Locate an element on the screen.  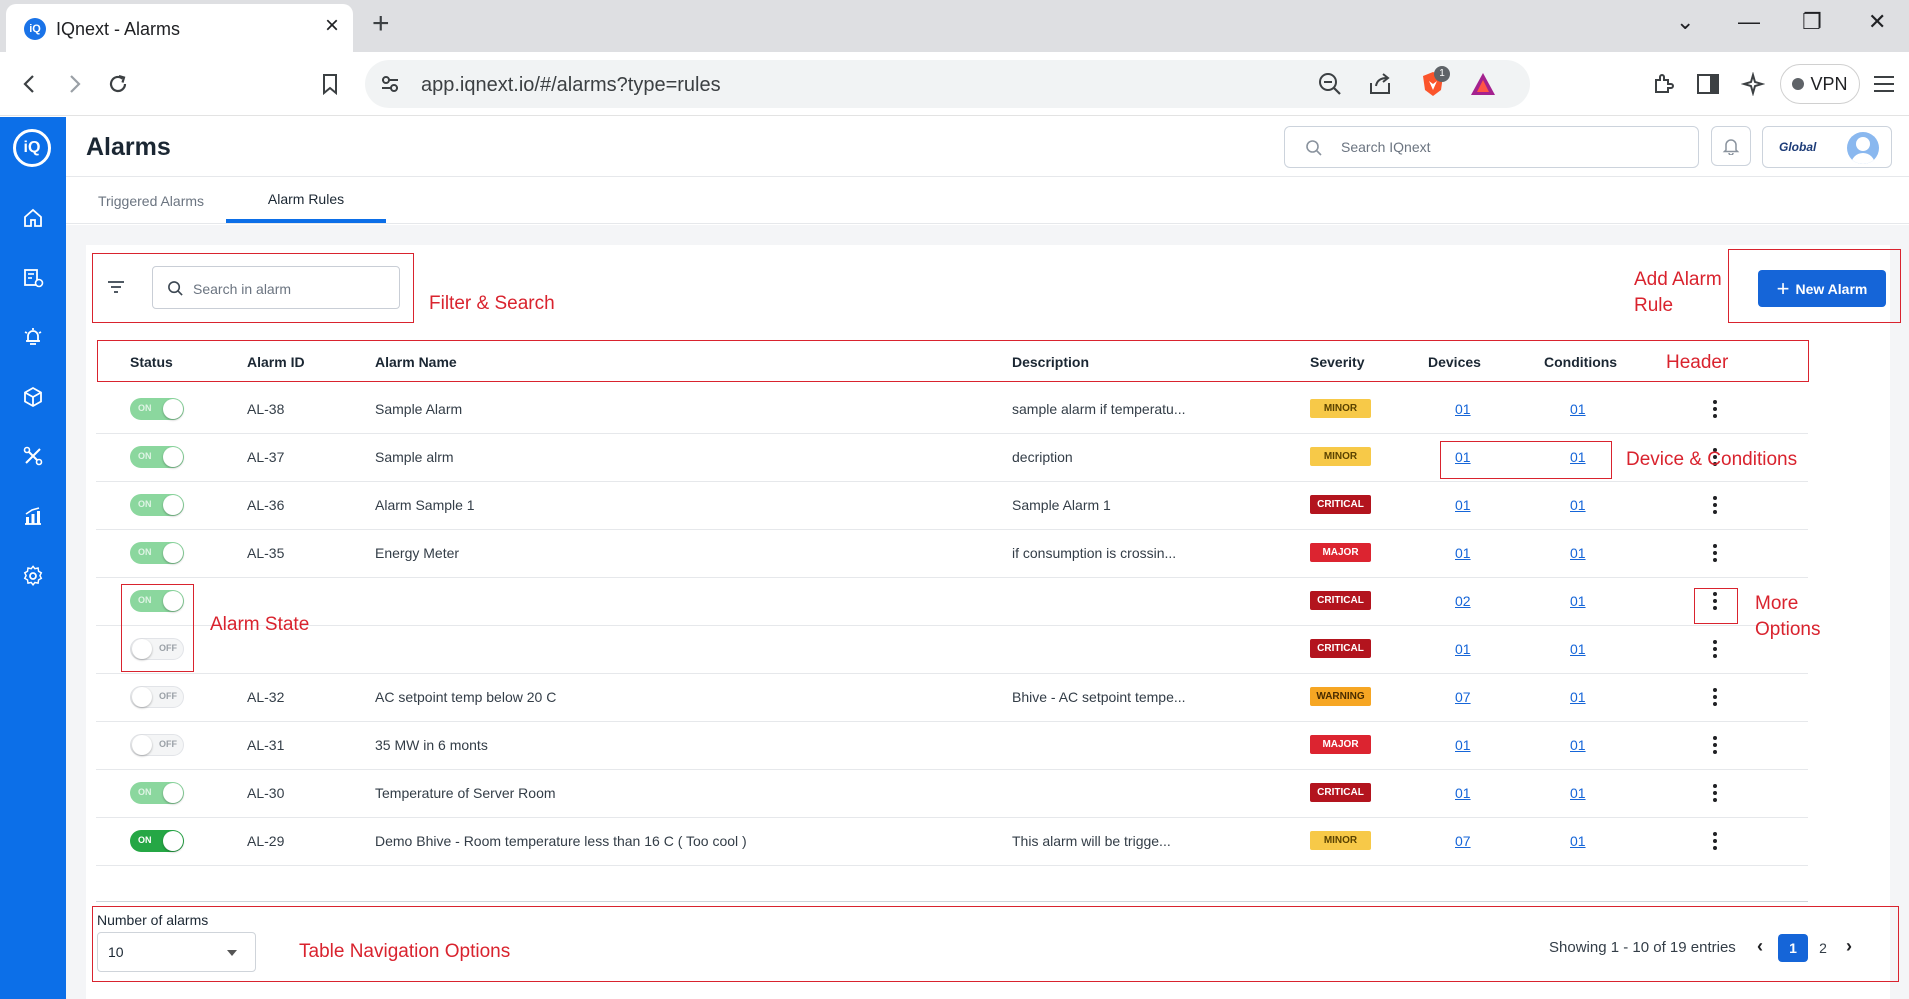
restore-icon: ❐ is located at coordinates (1812, 22).